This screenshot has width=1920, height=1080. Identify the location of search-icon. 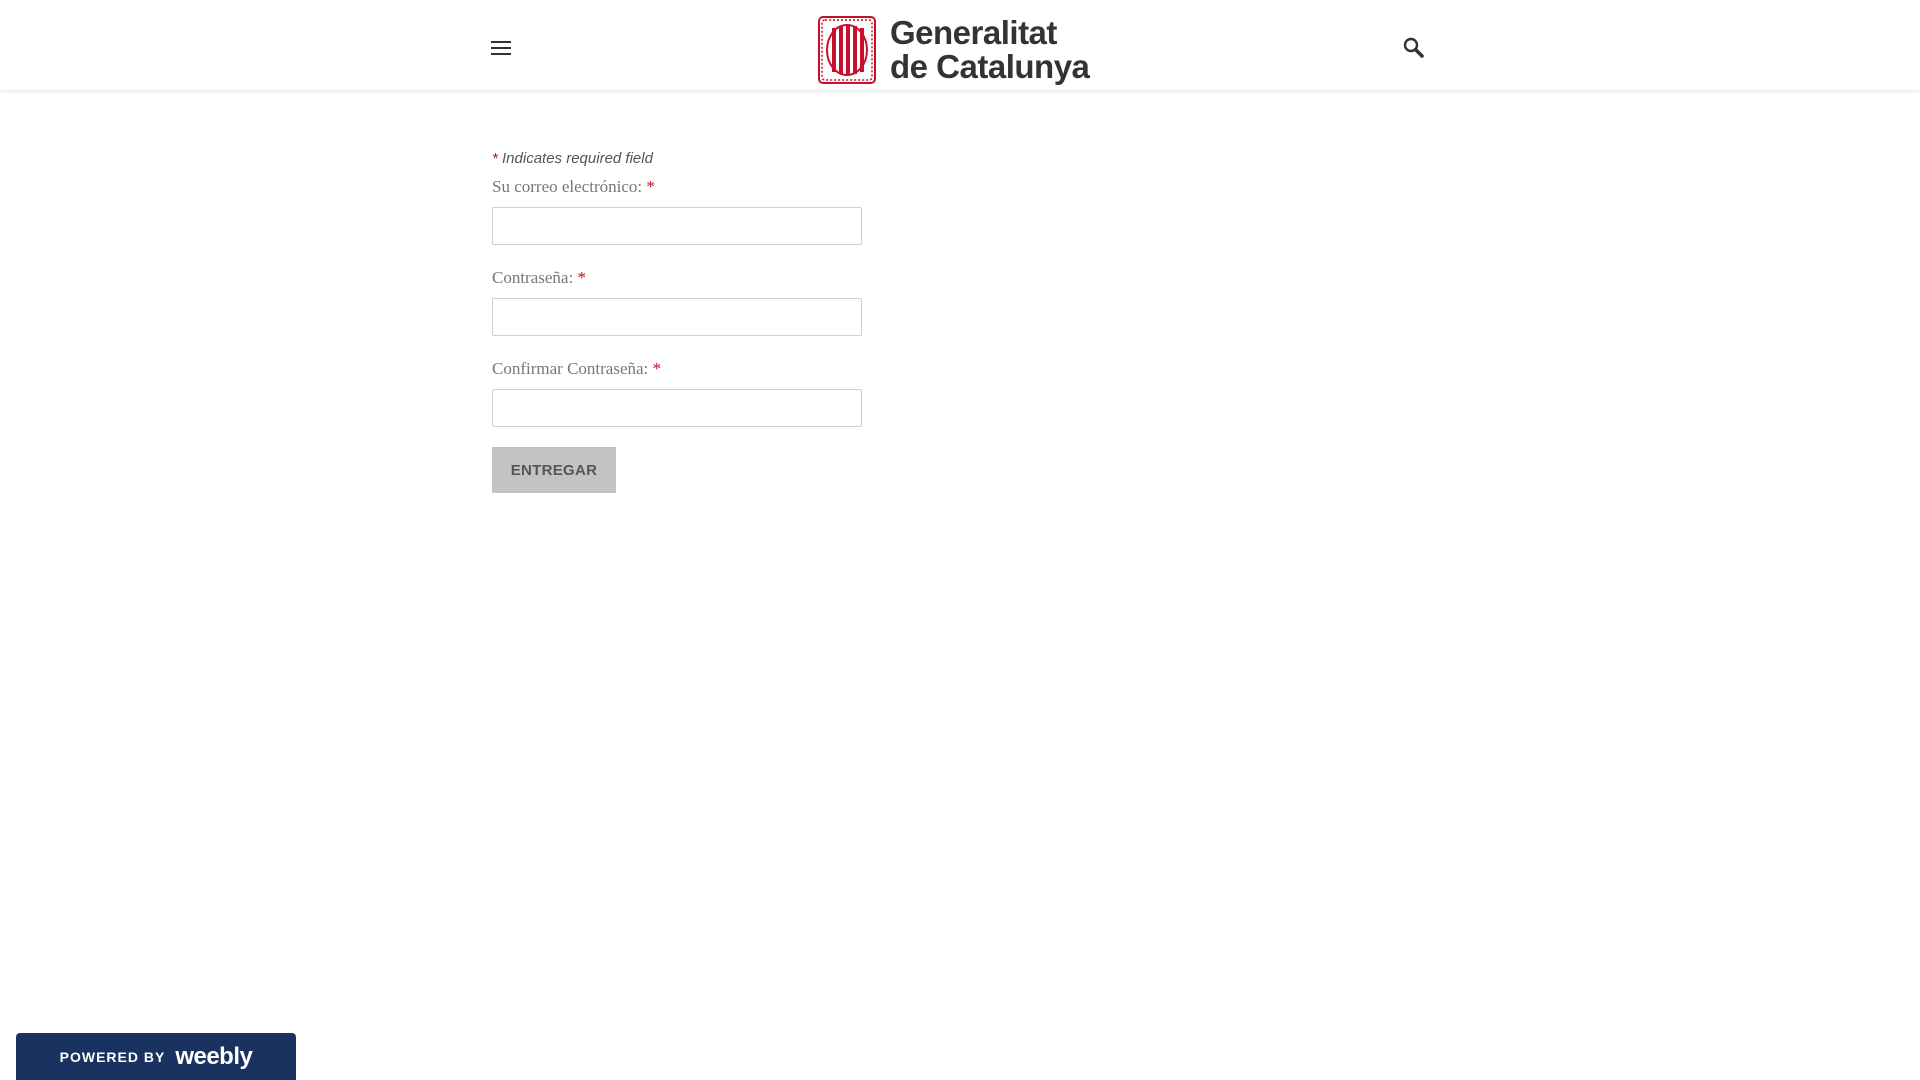
(1413, 47).